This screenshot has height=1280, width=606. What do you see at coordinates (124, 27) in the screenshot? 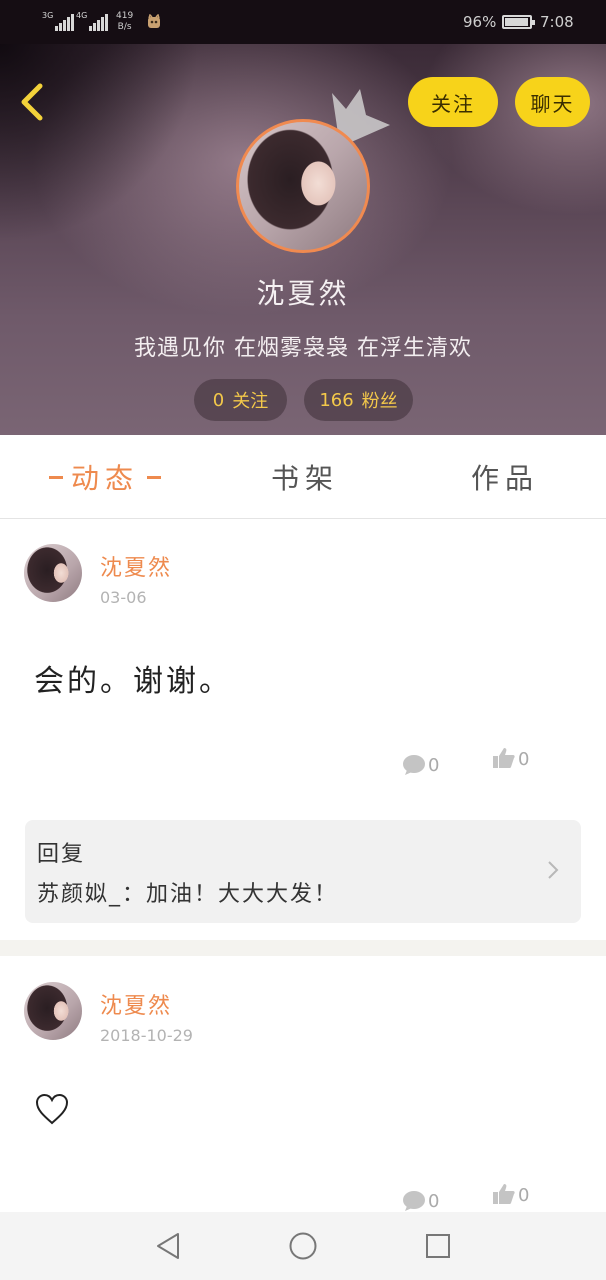
I see `network-speed-unit: B/s` at bounding box center [124, 27].